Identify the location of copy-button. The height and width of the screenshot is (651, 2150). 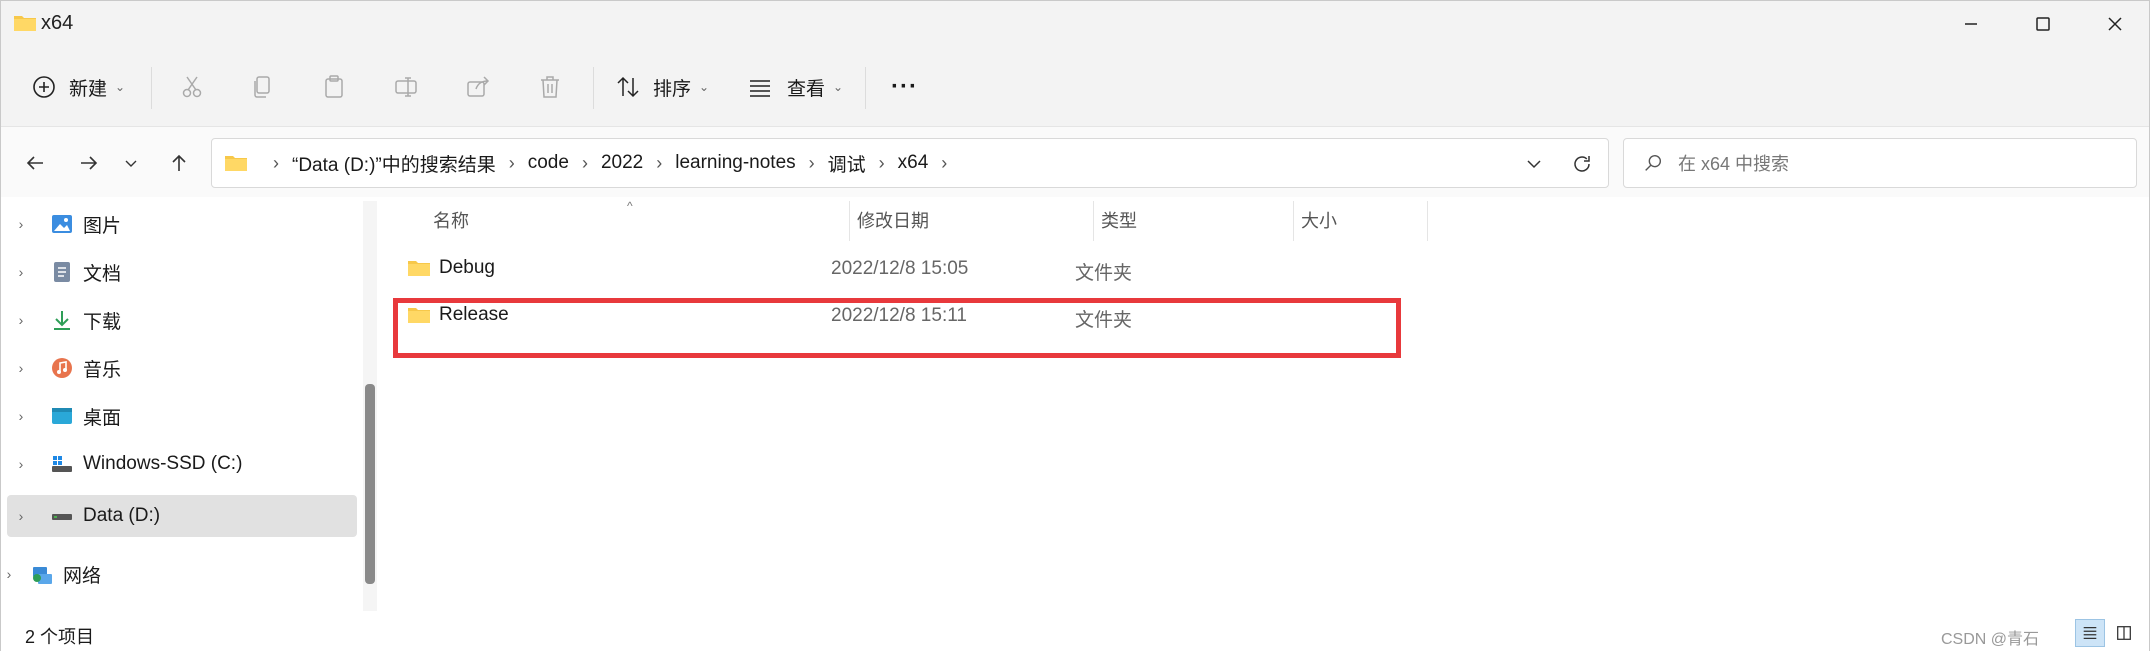
(262, 87).